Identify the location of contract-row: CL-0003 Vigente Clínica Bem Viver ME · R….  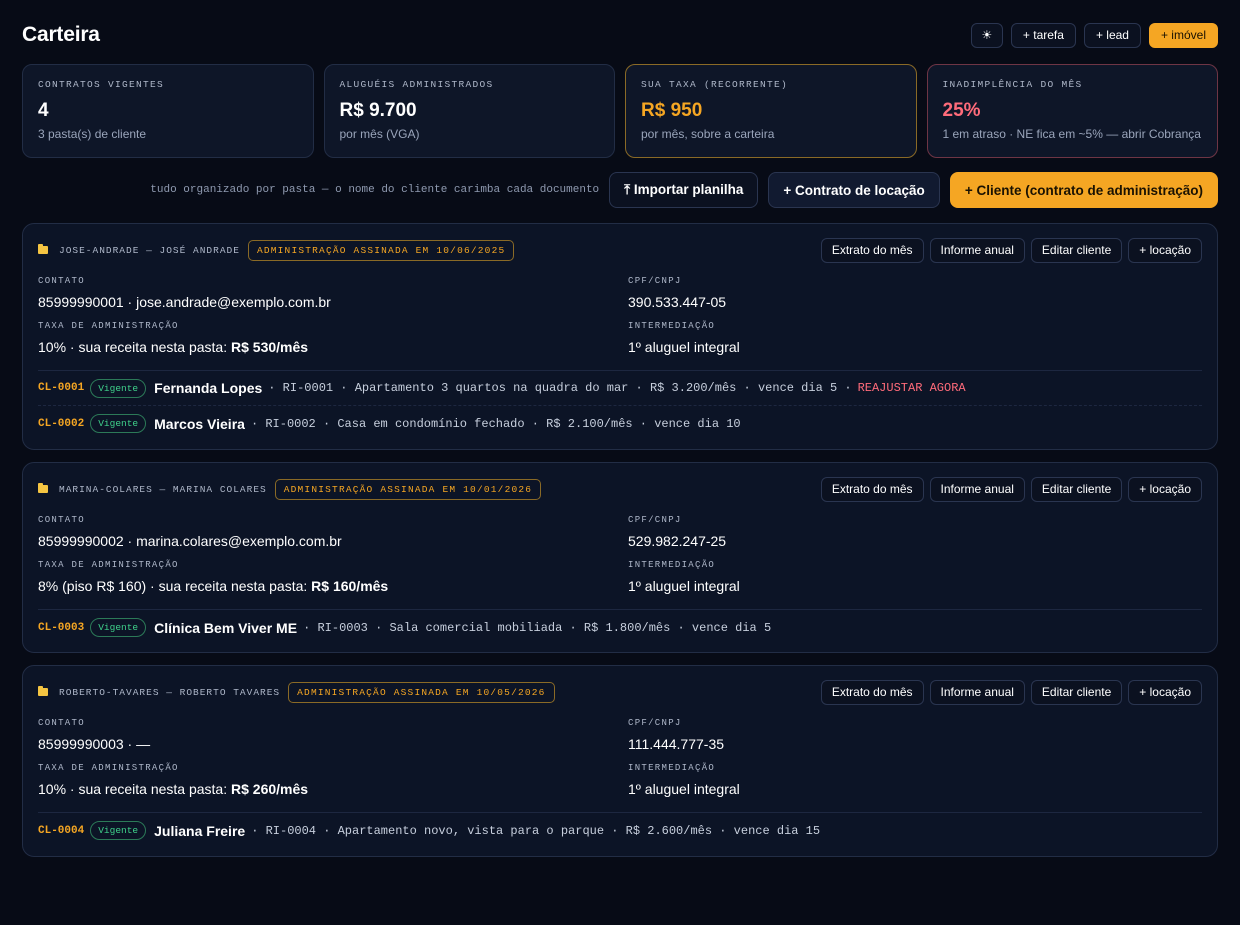
(620, 627).